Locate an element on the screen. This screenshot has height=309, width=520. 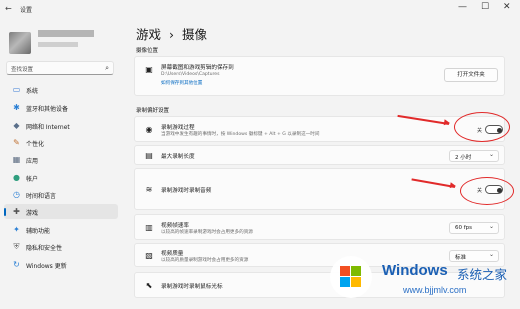
capture-location-link: 如何保存到其他位置 is located at coordinates (181, 83).